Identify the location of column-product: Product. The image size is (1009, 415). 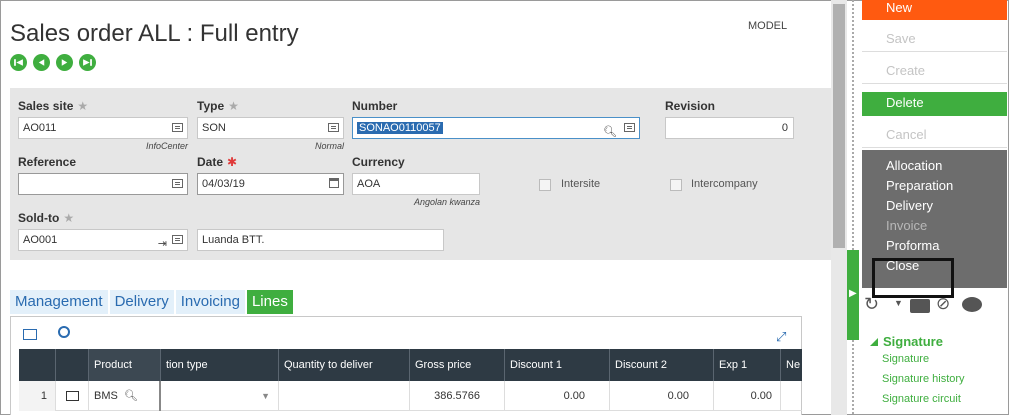
(125, 365).